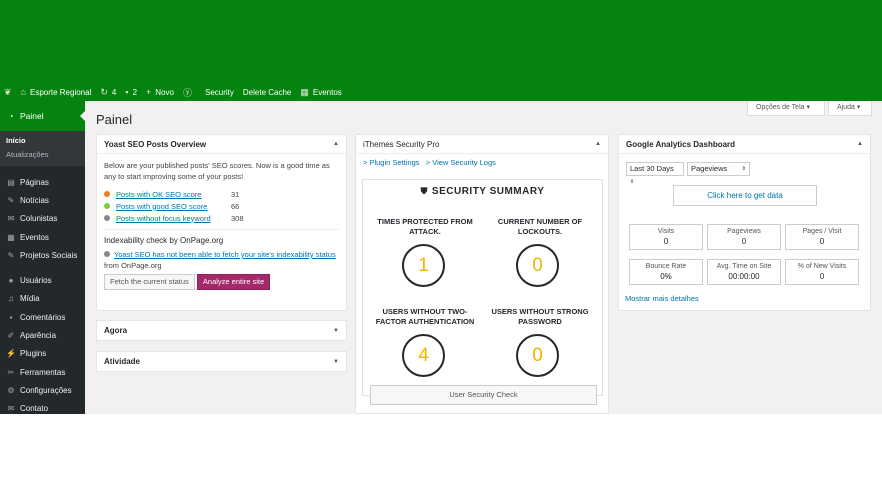 The height and width of the screenshot is (496, 882). I want to click on updates-link: ↻ 4, so click(108, 92).